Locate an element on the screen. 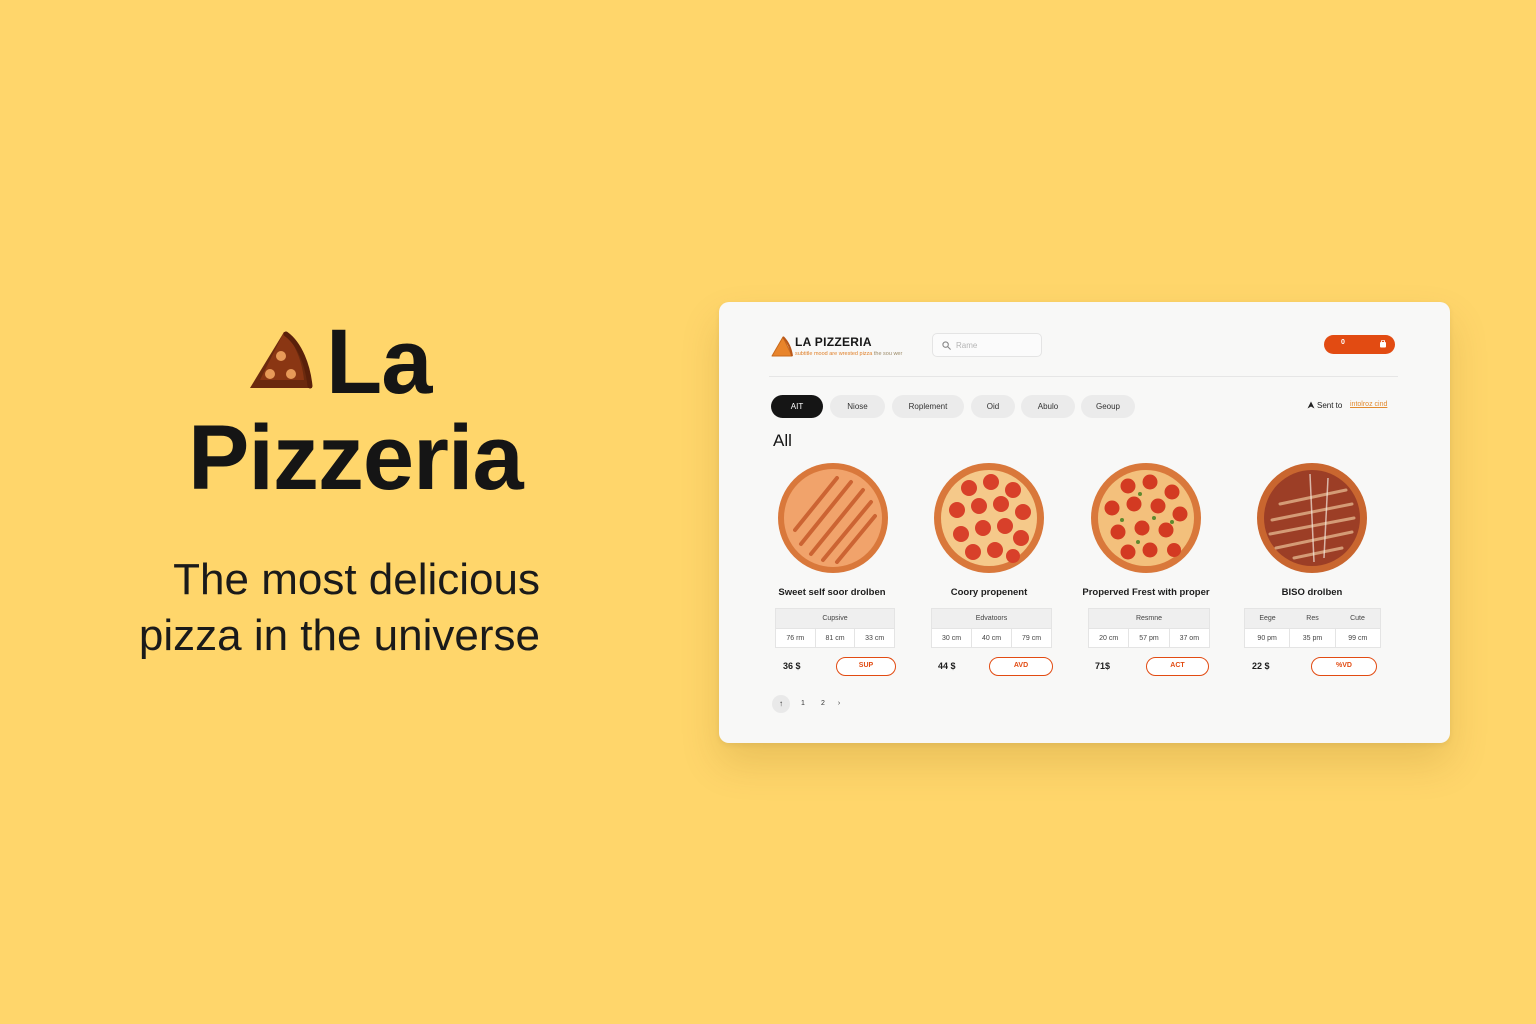 This screenshot has width=1536, height=1024. sort-select: intolroz cind is located at coordinates (1368, 404).